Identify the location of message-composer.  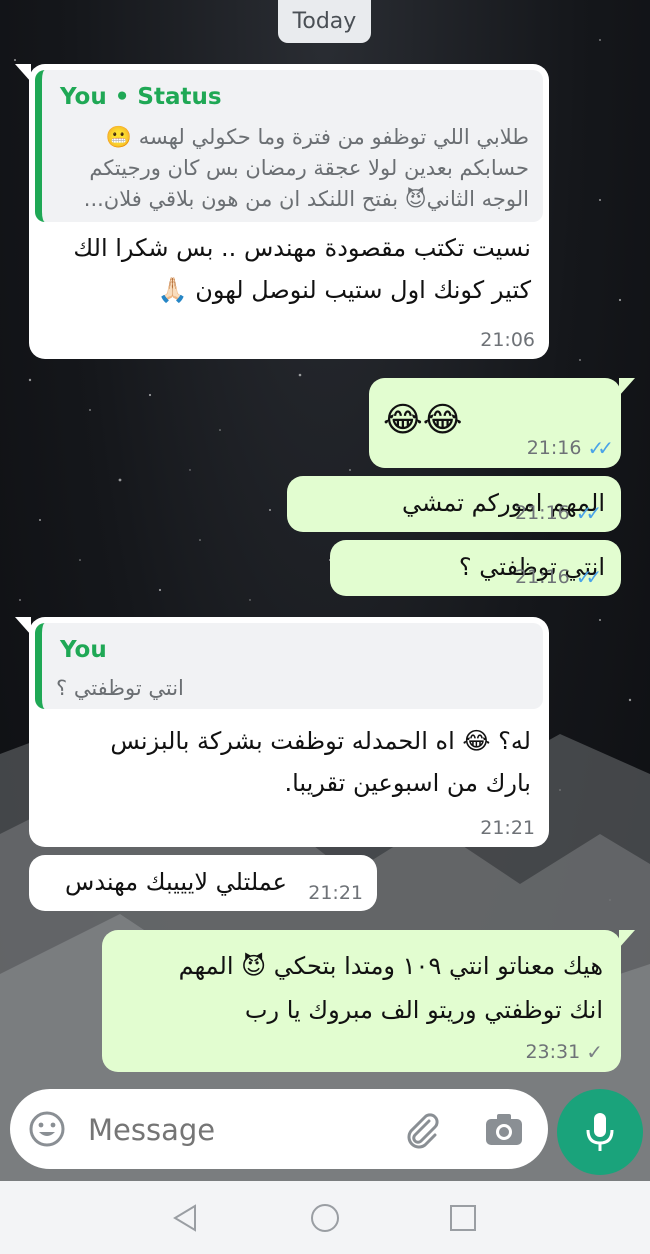
(279, 1129).